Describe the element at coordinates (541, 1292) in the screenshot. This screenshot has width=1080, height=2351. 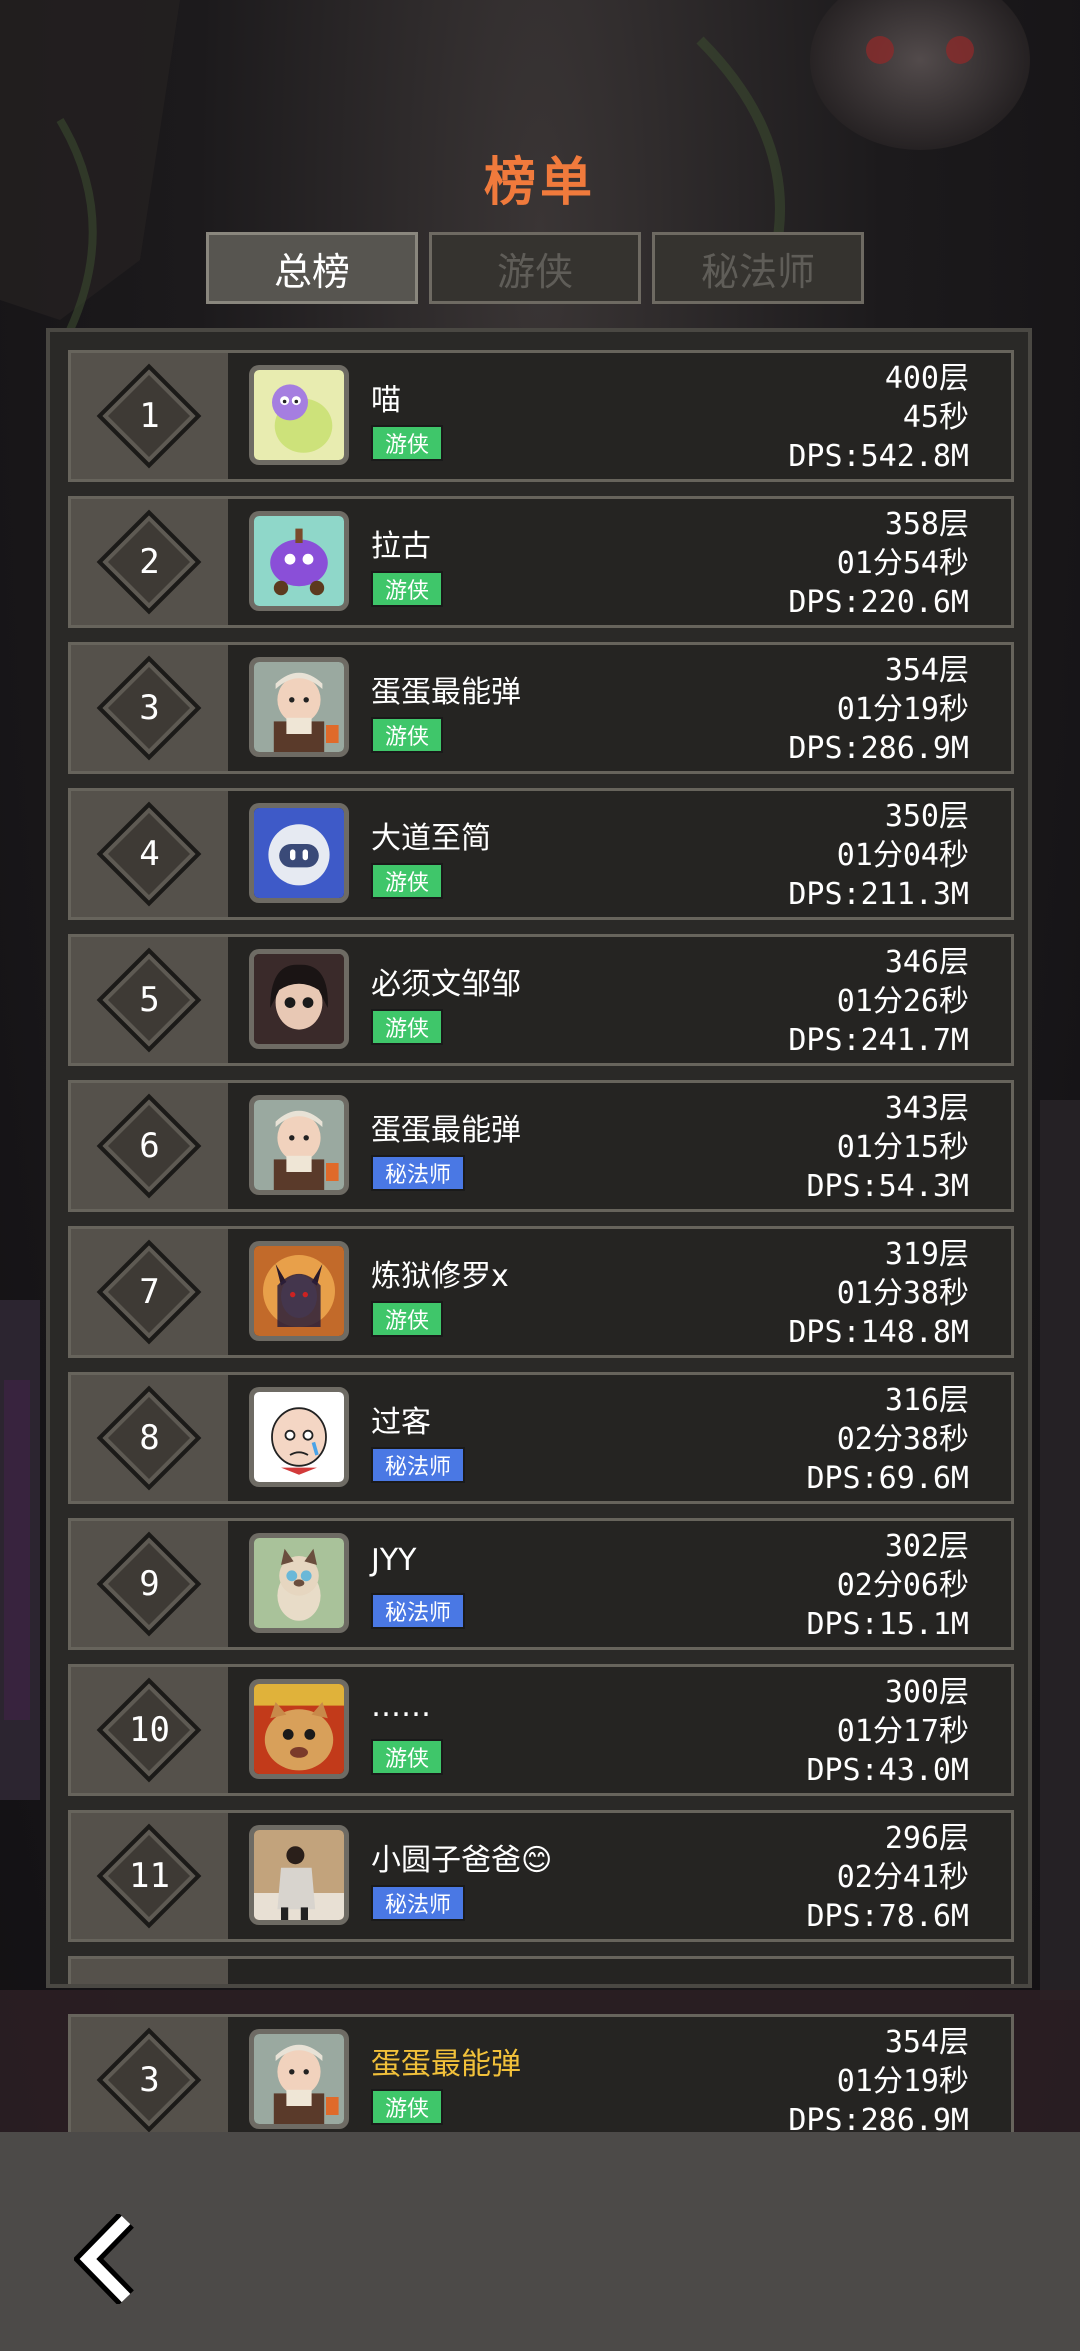
I see `leaderboard-row: 7 炼狱修罗x 游侠 319层 01分38秒 DPS:148.8M` at that location.